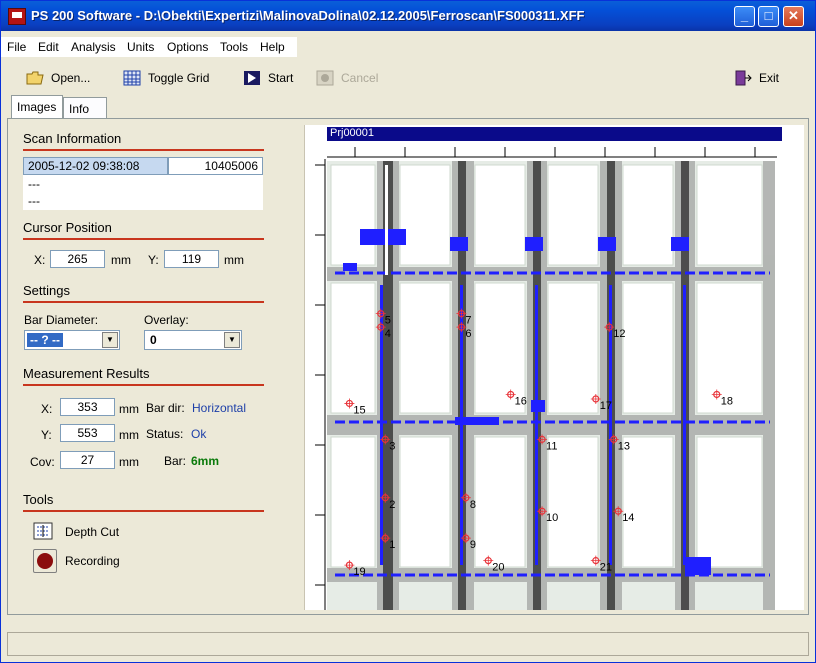 The width and height of the screenshot is (816, 663). Describe the element at coordinates (619, 334) in the screenshot. I see `marker-label: 12` at that location.